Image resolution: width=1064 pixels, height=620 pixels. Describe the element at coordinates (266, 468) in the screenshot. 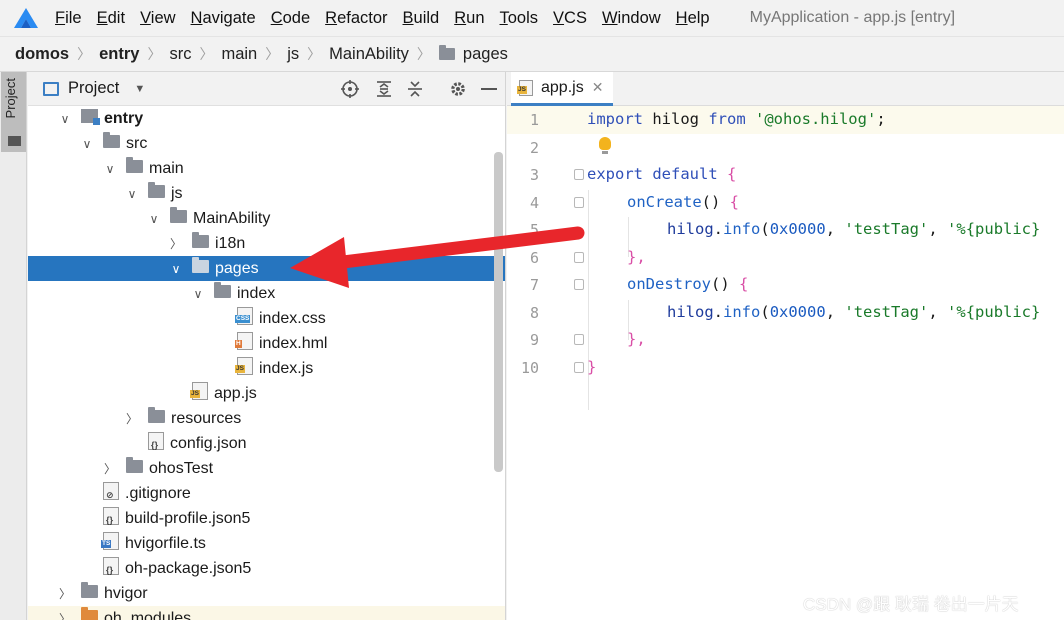

I see `tree-item-ohostest: 〉 ohosTest` at that location.